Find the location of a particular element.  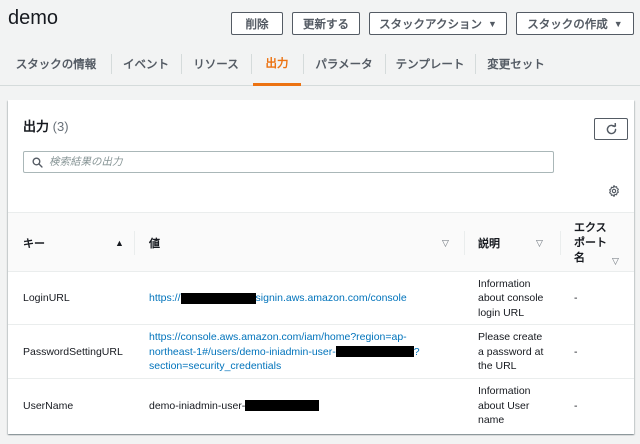

tab-parameters: パラメータ is located at coordinates (344, 64).